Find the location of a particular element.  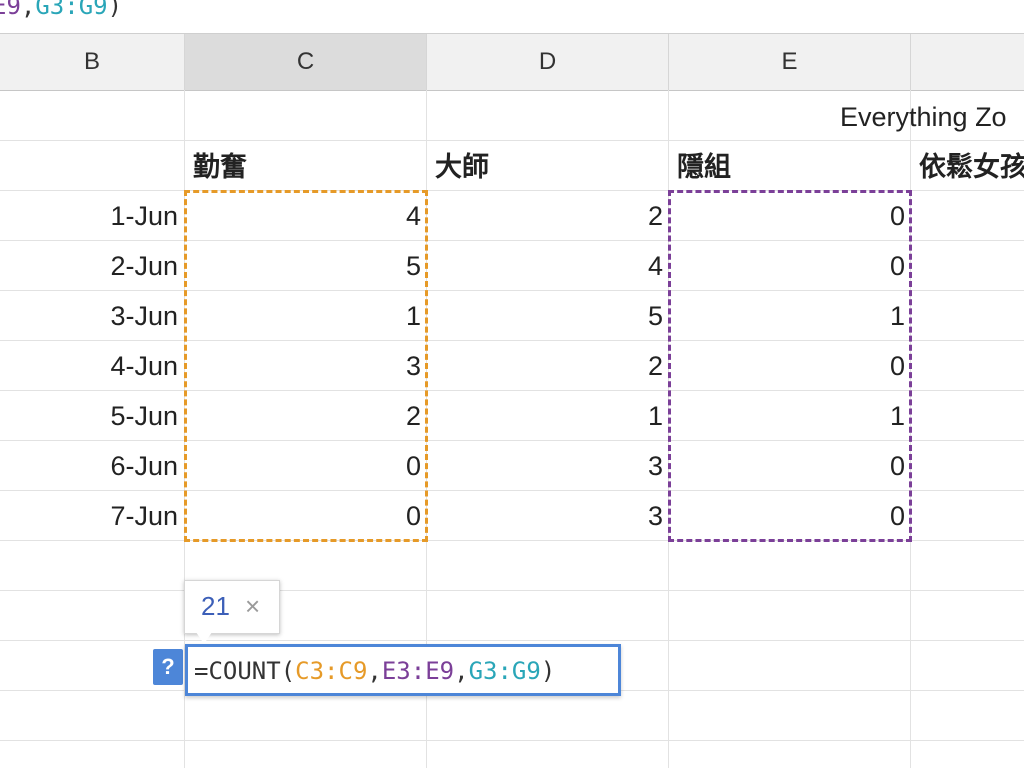

value-cell-d: 1 is located at coordinates (548, 416).